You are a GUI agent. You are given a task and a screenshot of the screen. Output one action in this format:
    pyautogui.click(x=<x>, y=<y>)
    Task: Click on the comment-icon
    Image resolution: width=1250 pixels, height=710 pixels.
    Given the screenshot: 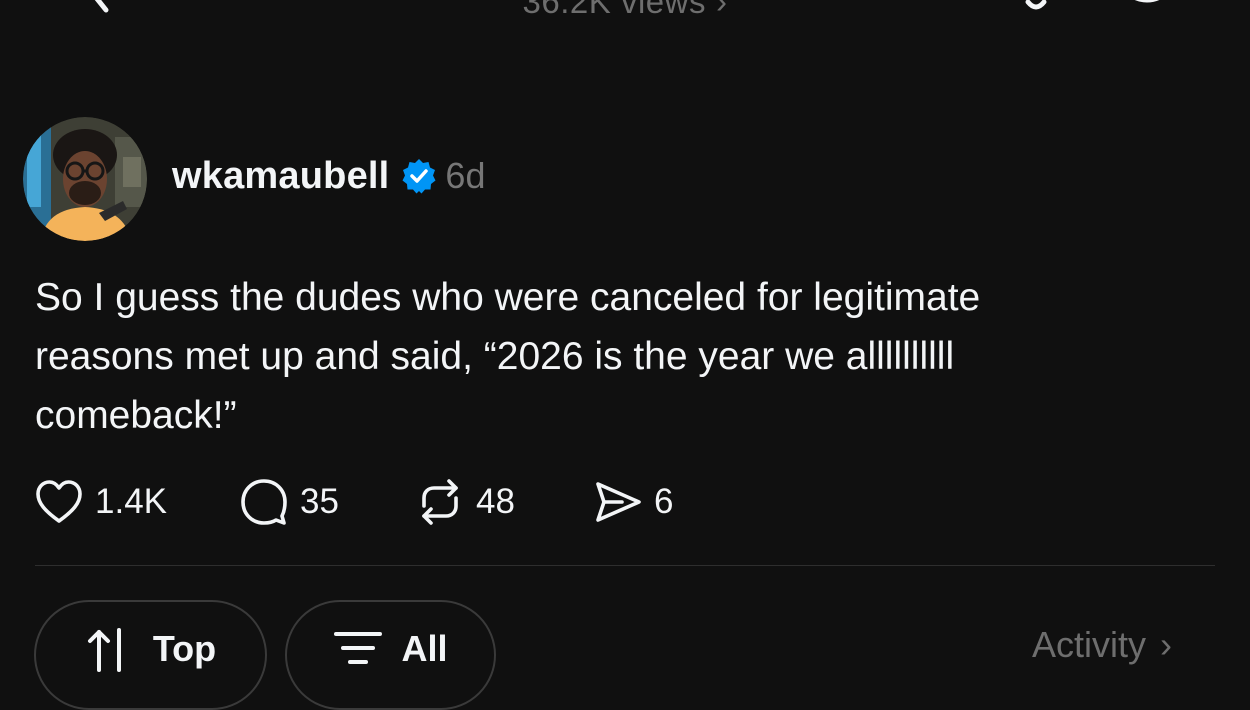 What is the action you would take?
    pyautogui.click(x=264, y=502)
    